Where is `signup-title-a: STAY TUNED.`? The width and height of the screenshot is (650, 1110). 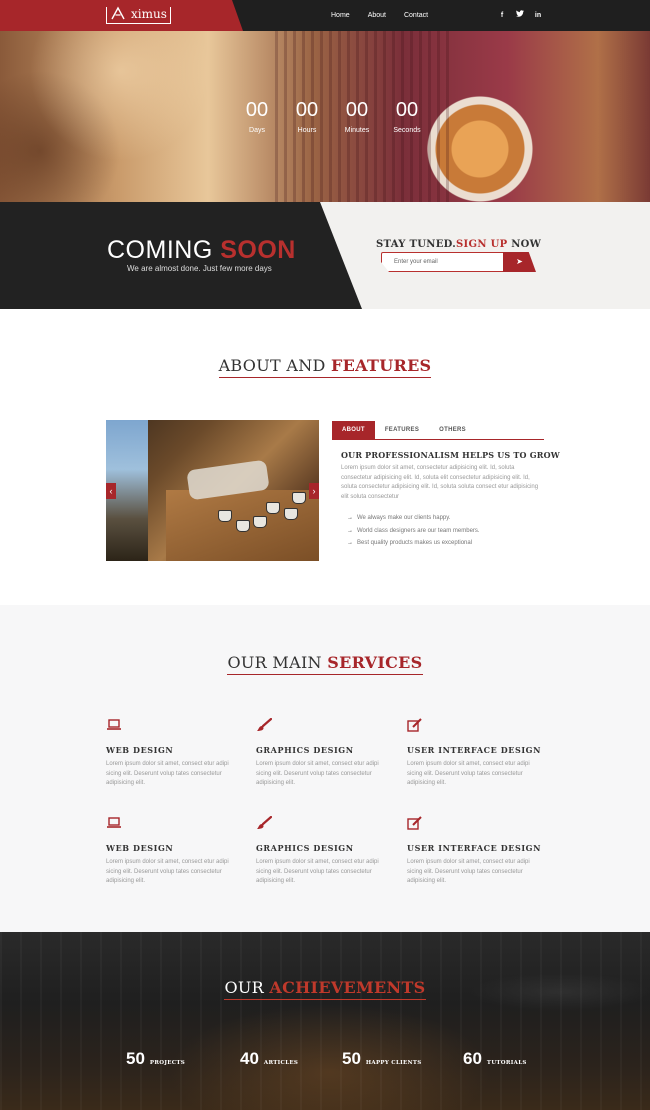 signup-title-a: STAY TUNED. is located at coordinates (416, 244).